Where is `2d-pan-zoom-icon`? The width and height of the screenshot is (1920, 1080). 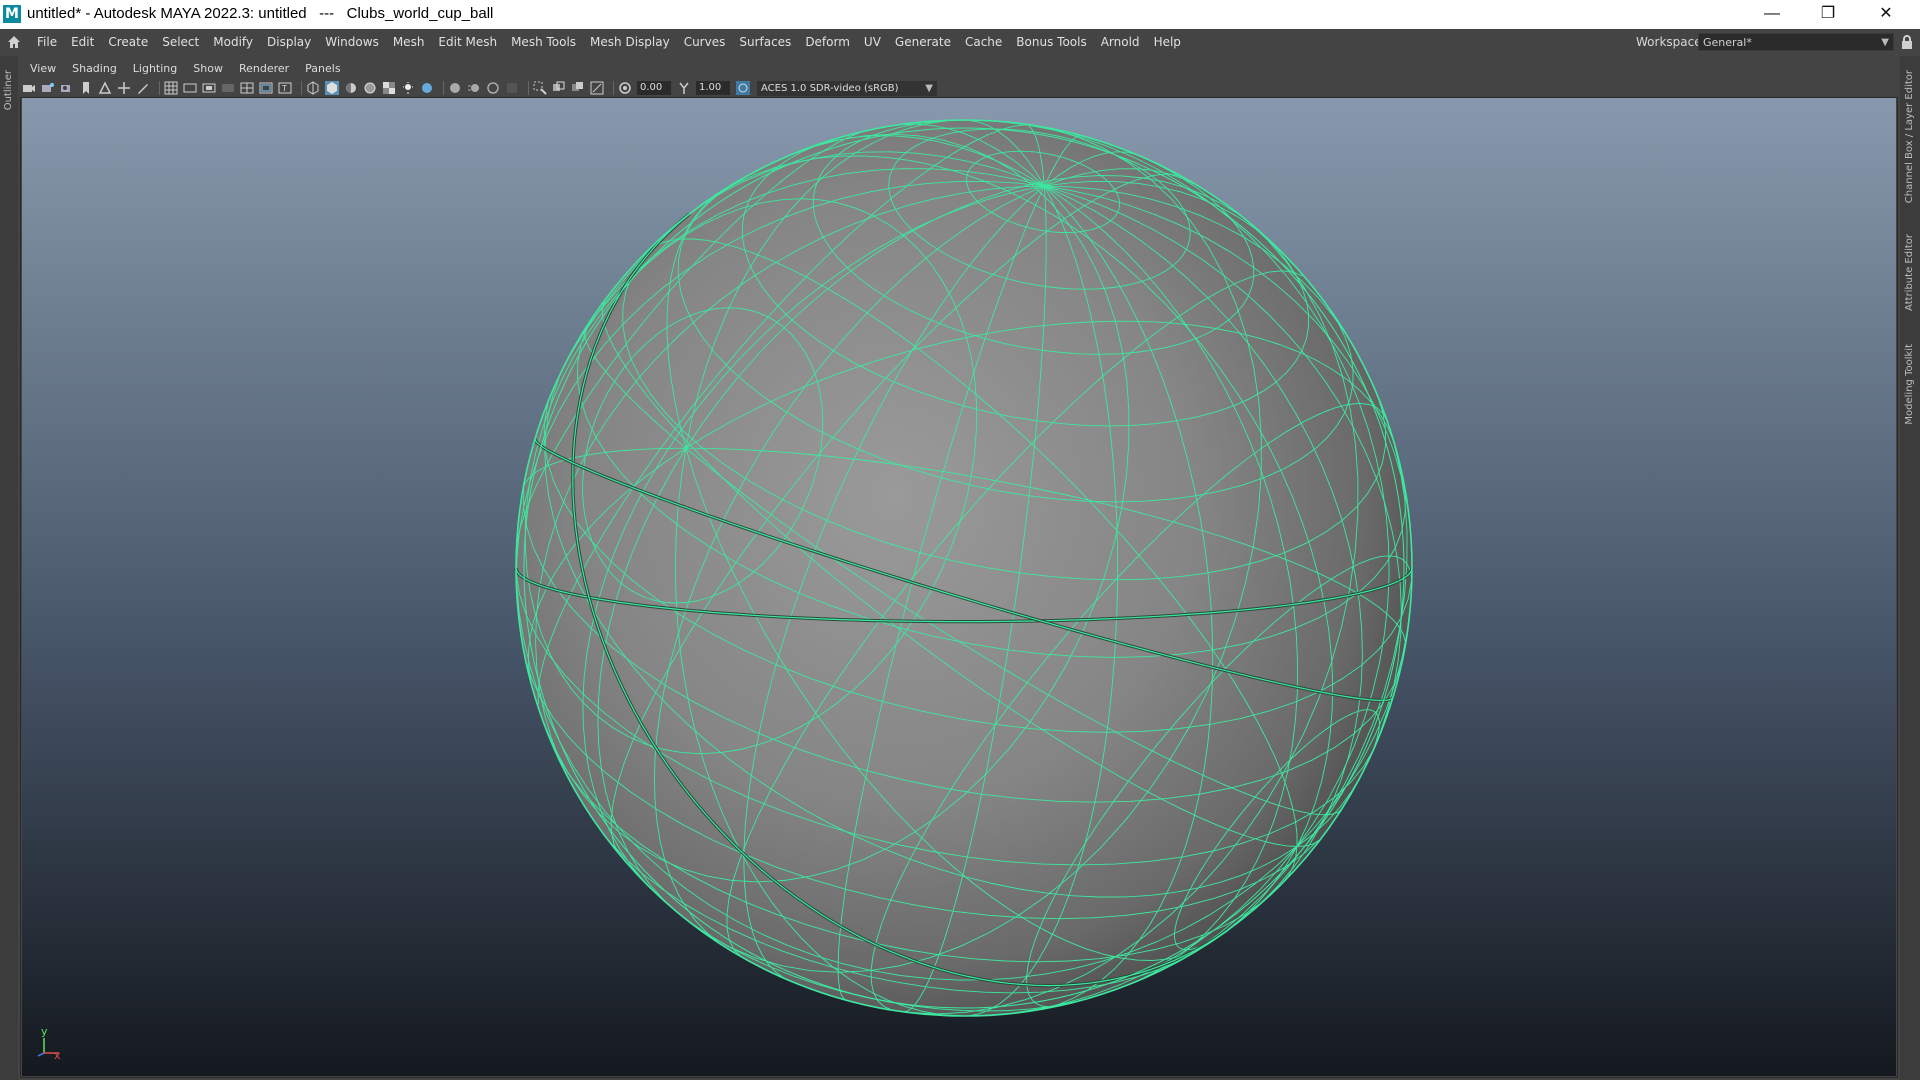
2d-pan-zoom-icon is located at coordinates (124, 88).